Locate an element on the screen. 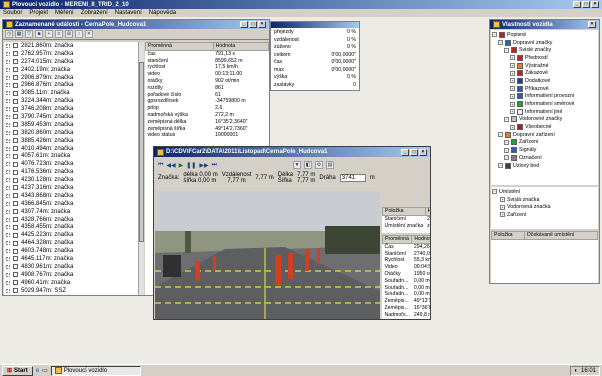 The image size is (602, 376). tree-node: + Zákazové is located at coordinates (544, 73).